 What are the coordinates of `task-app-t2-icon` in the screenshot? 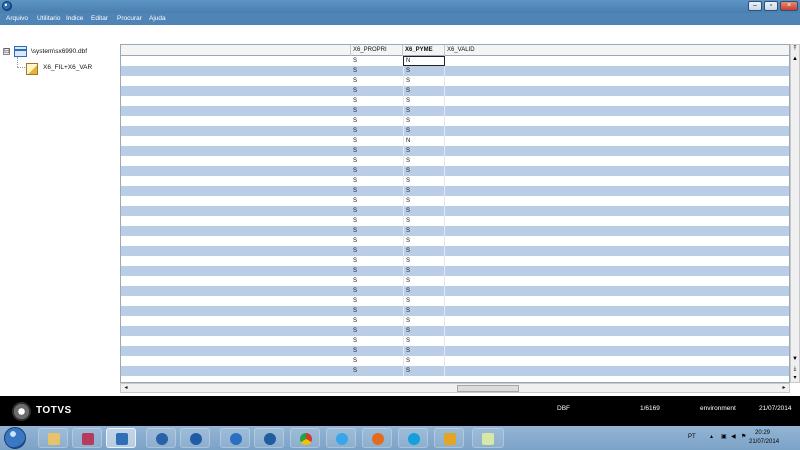 It's located at (235, 438).